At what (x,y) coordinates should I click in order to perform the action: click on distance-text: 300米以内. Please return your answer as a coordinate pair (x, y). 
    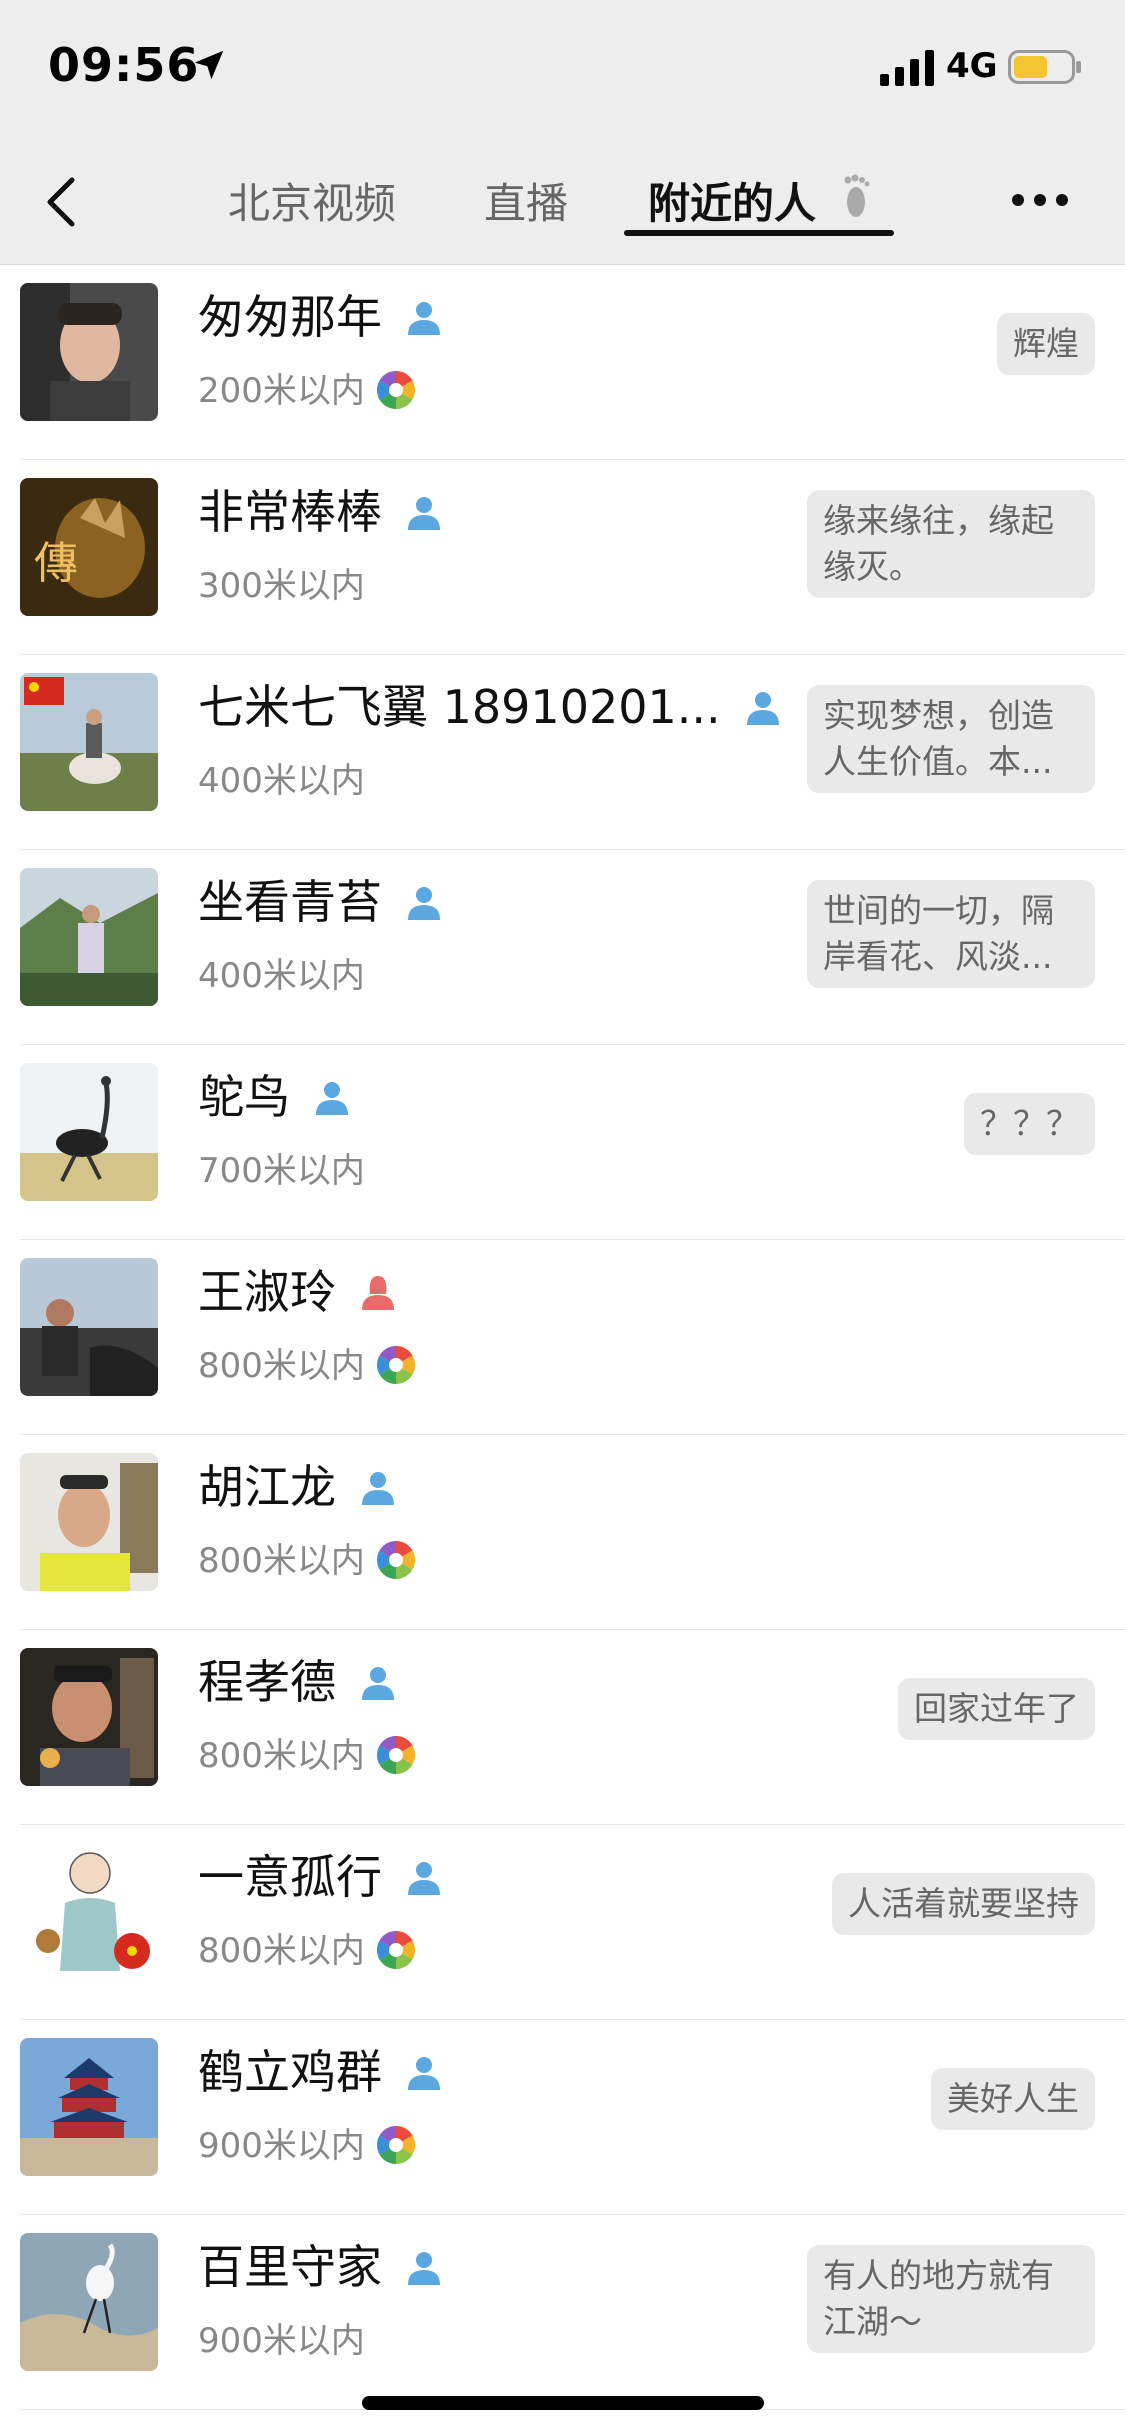
    Looking at the image, I should click on (281, 586).